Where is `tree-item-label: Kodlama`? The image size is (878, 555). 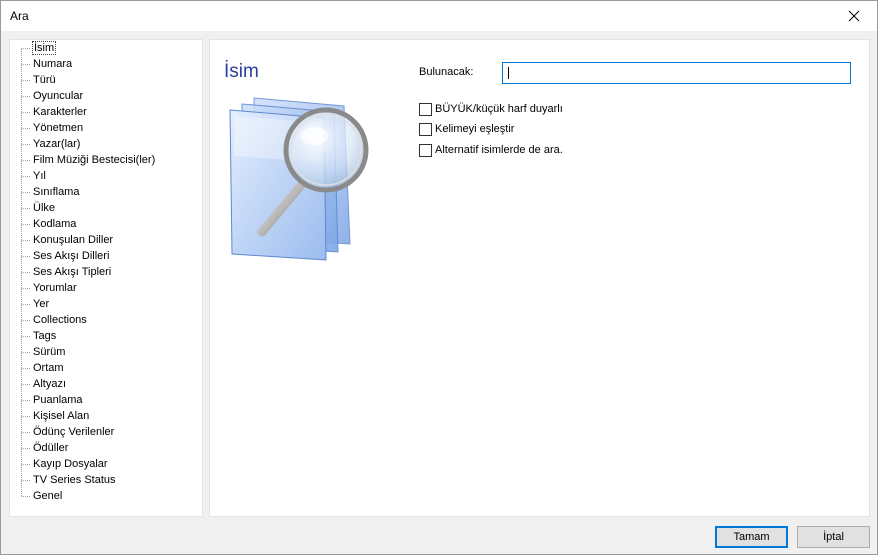
tree-item-label: Kodlama is located at coordinates (55, 224).